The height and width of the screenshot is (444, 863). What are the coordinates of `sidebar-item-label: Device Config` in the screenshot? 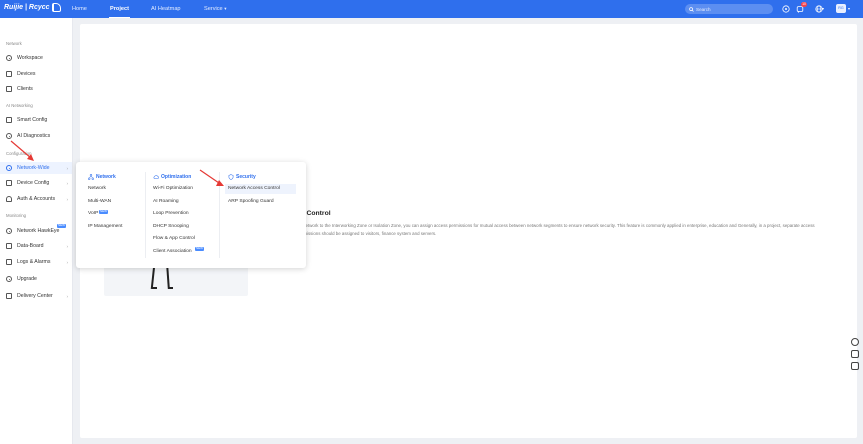 It's located at (33, 183).